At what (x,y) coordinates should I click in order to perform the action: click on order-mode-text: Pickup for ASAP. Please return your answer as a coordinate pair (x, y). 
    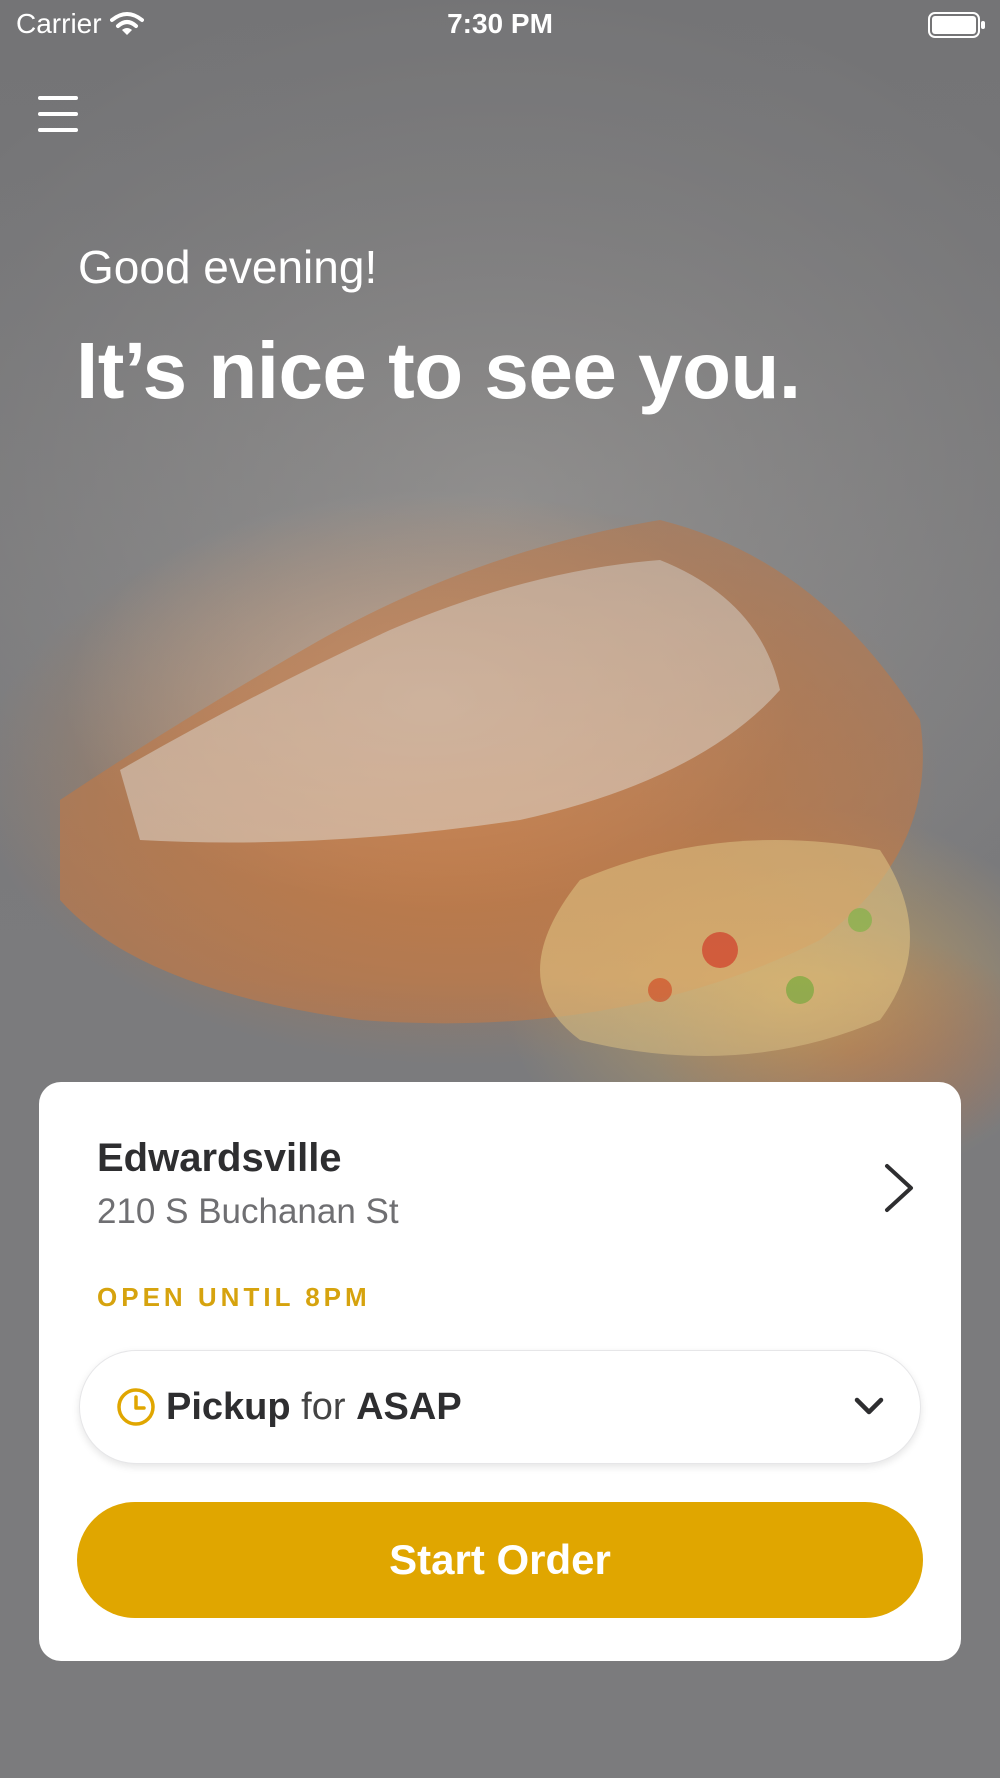
    Looking at the image, I should click on (314, 1407).